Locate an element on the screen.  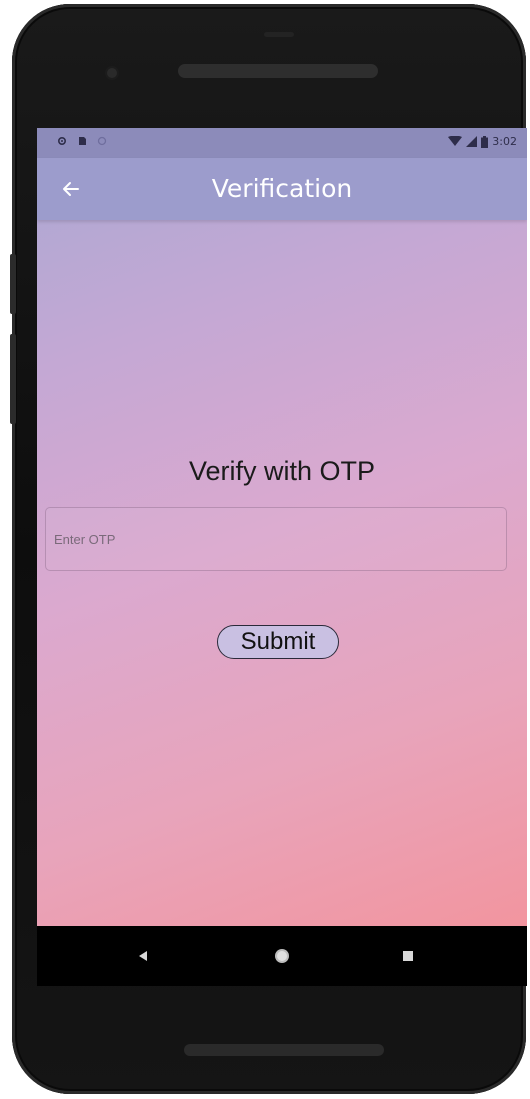
otp-input is located at coordinates (276, 539).